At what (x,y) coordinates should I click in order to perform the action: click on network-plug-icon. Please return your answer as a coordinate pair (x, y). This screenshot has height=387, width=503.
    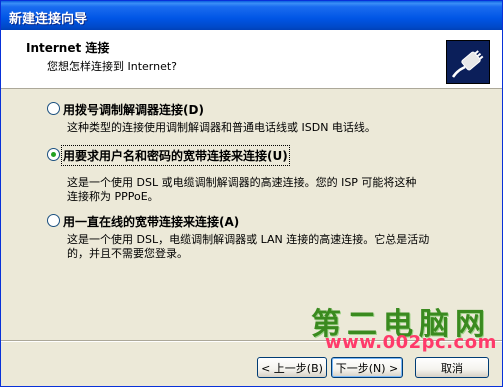
    Looking at the image, I should click on (468, 62).